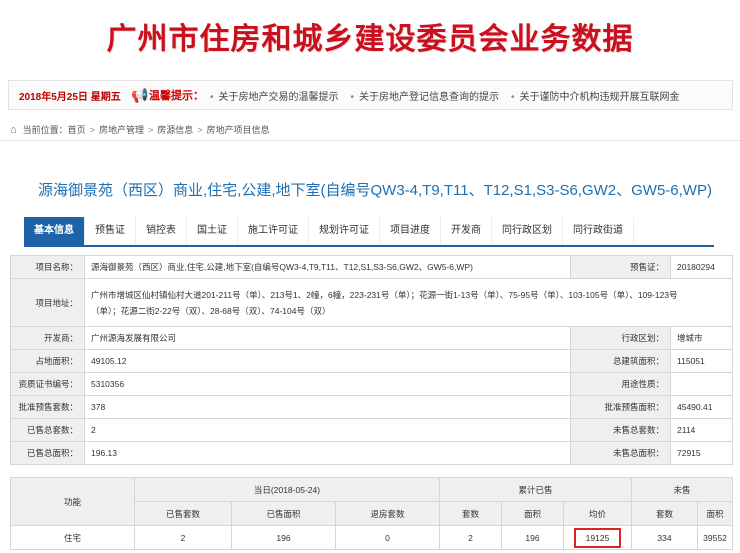 The width and height of the screenshot is (740, 553). What do you see at coordinates (344, 231) in the screenshot?
I see `tab-planning-permit: 规划许可证` at bounding box center [344, 231].